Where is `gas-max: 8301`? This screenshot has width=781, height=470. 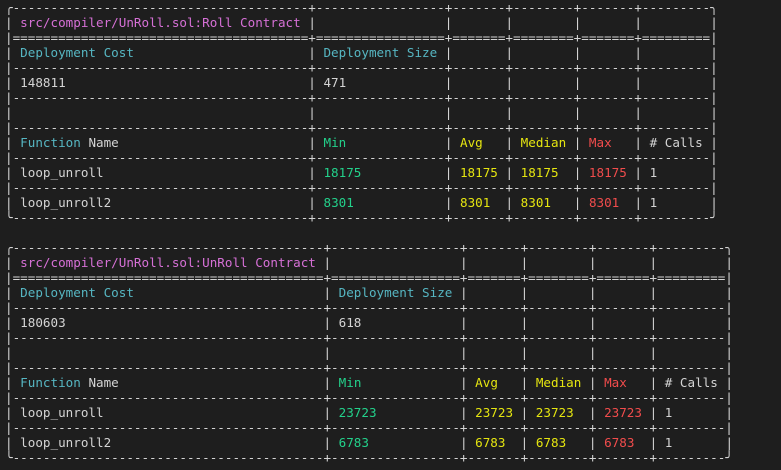
gas-max: 8301 is located at coordinates (604, 202).